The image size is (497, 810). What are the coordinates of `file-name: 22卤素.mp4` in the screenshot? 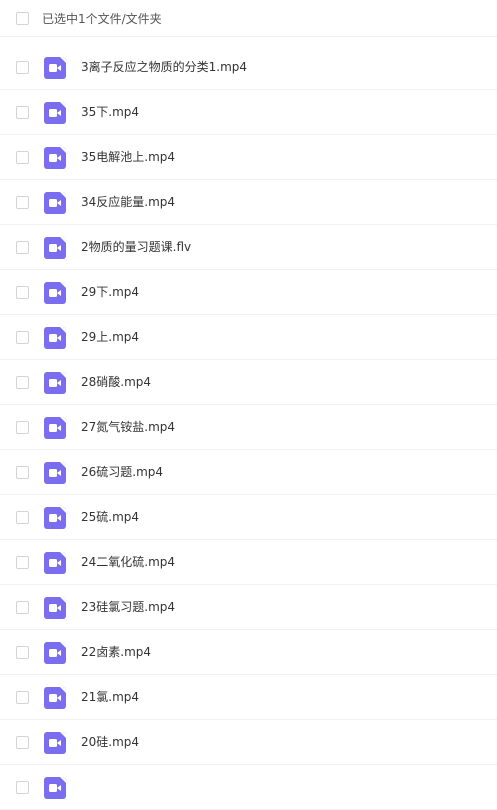 It's located at (116, 652).